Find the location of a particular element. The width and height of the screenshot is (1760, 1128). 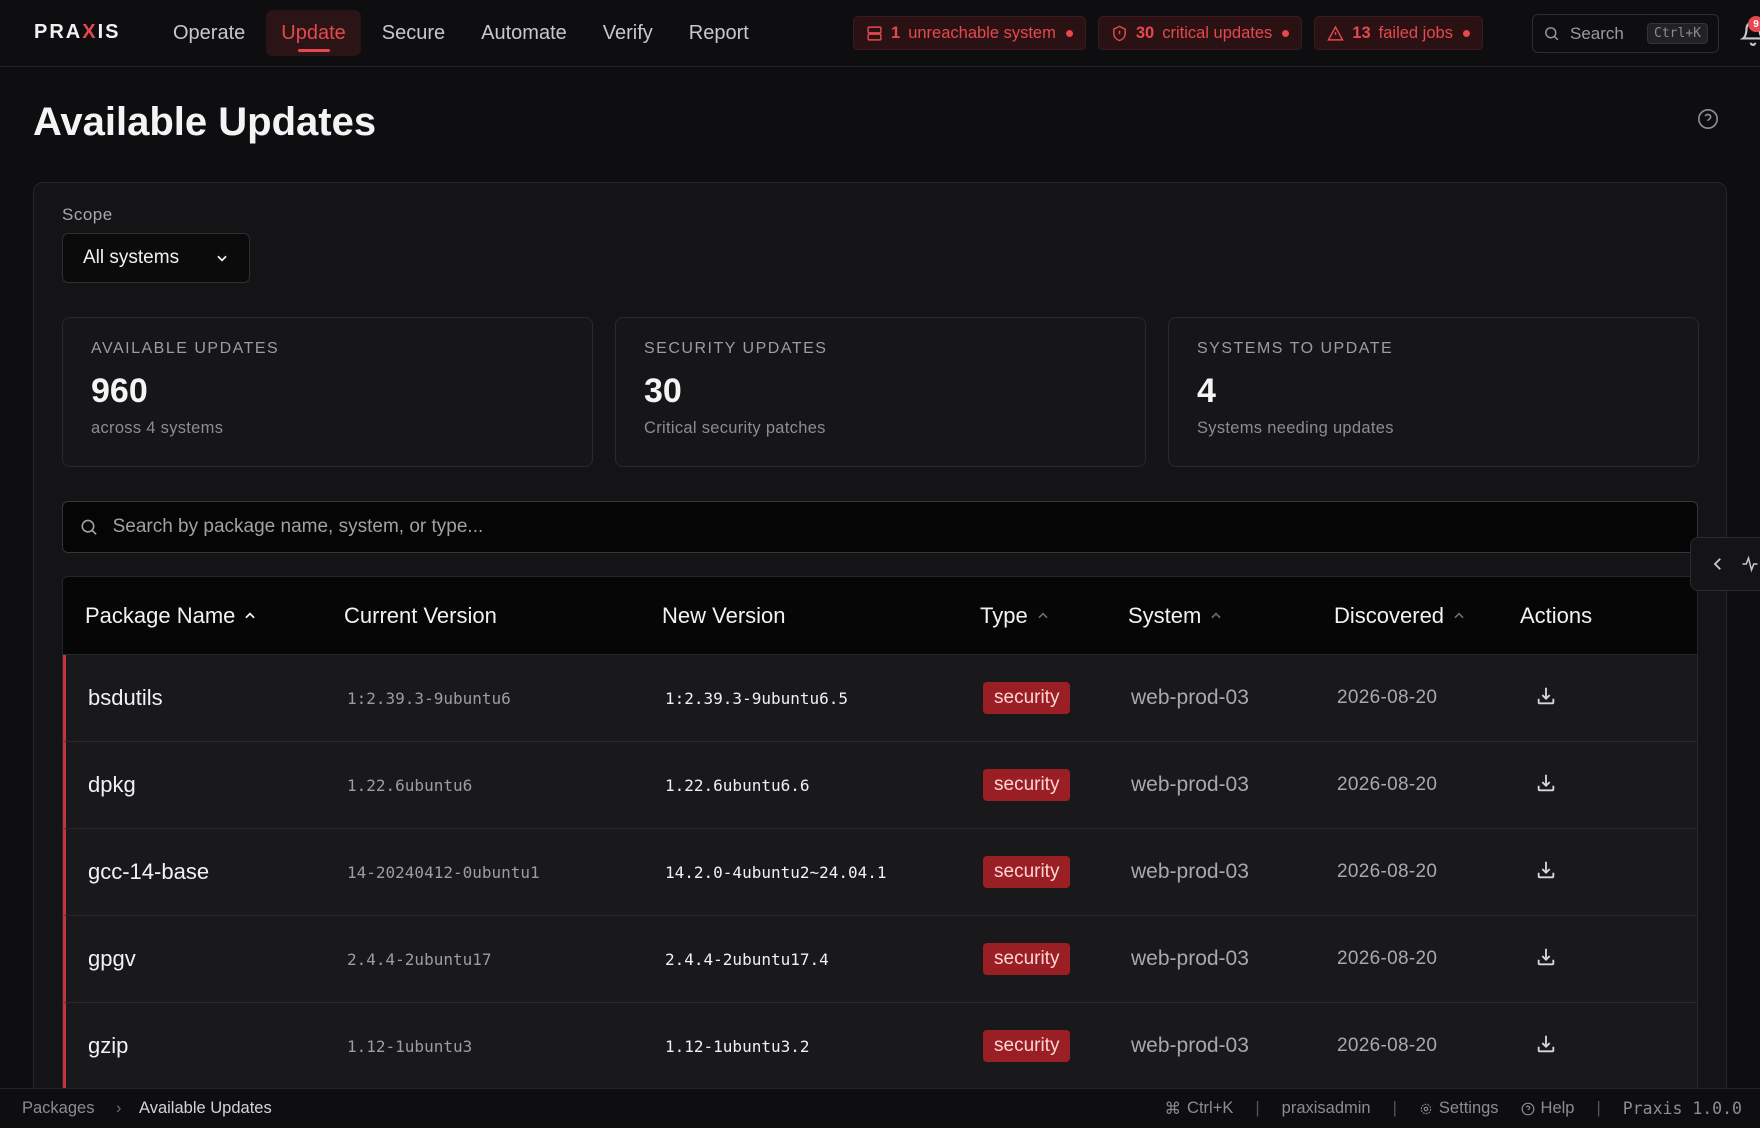

current-version: 14-20240412-0ubuntu1 is located at coordinates (443, 872).